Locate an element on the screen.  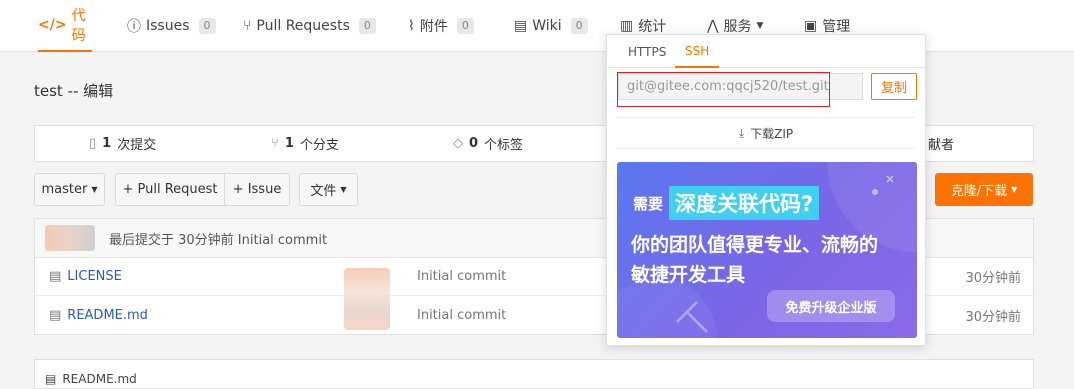
commit-icon: ▯ is located at coordinates (93, 143).